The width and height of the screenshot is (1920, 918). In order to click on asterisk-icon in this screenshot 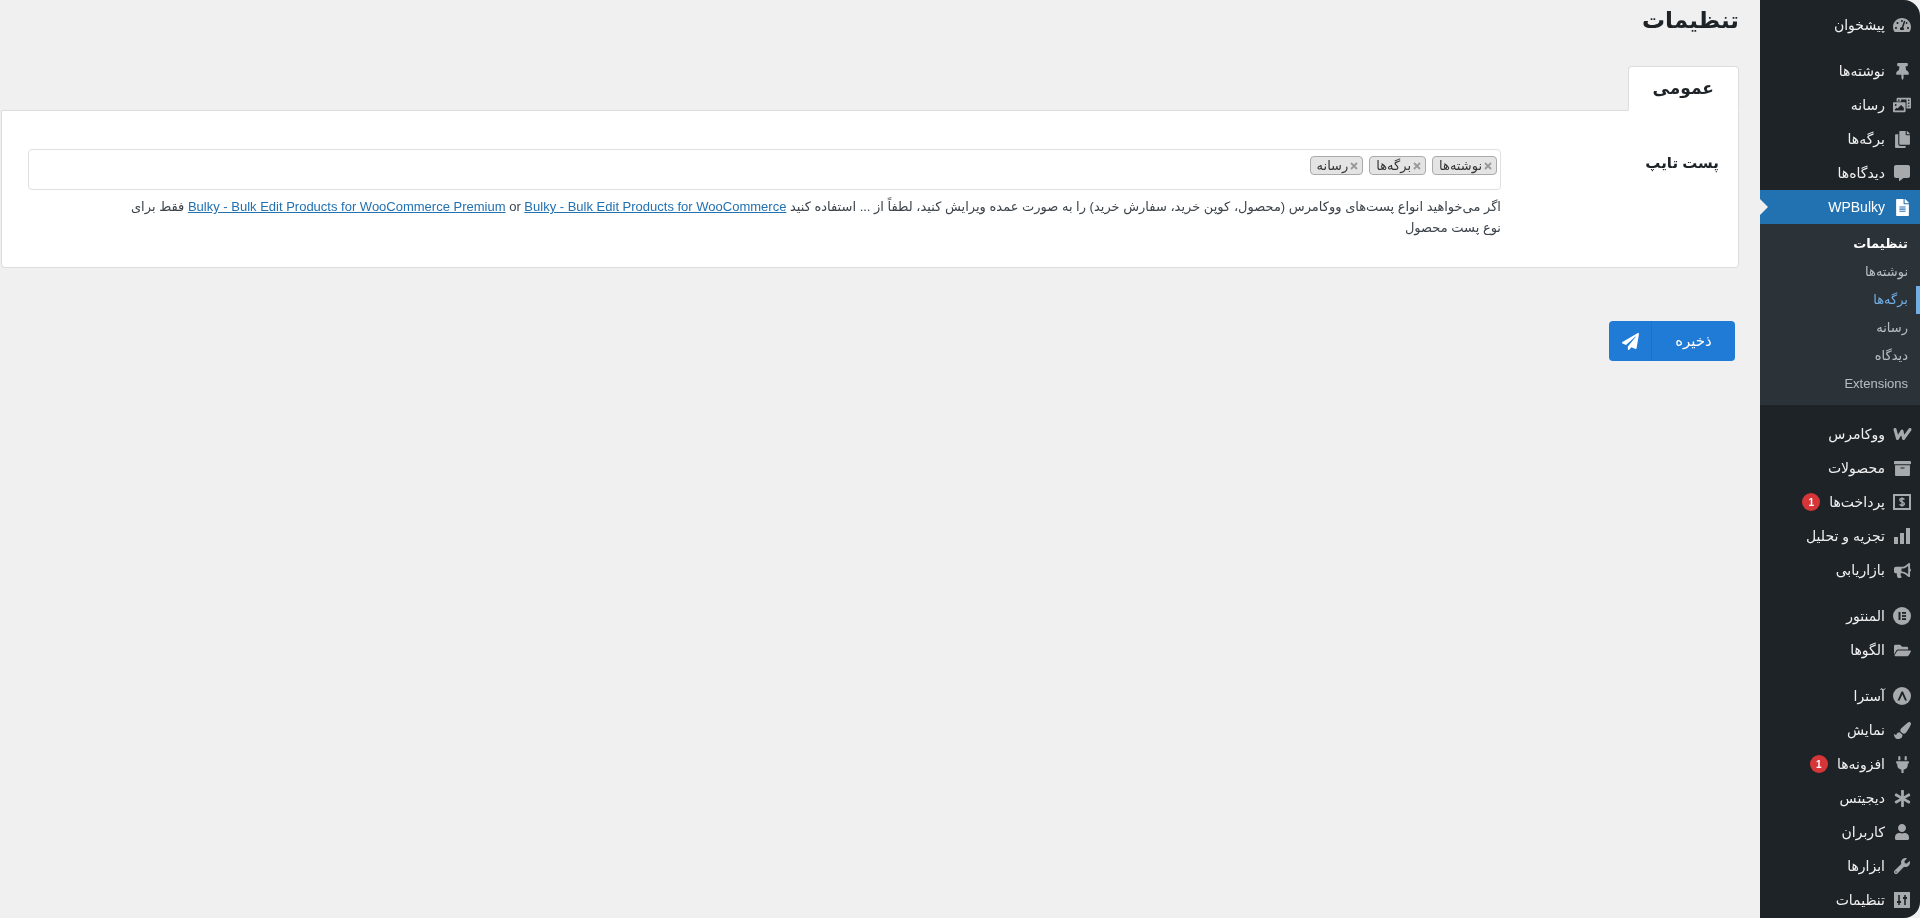, I will do `click(1902, 798)`.